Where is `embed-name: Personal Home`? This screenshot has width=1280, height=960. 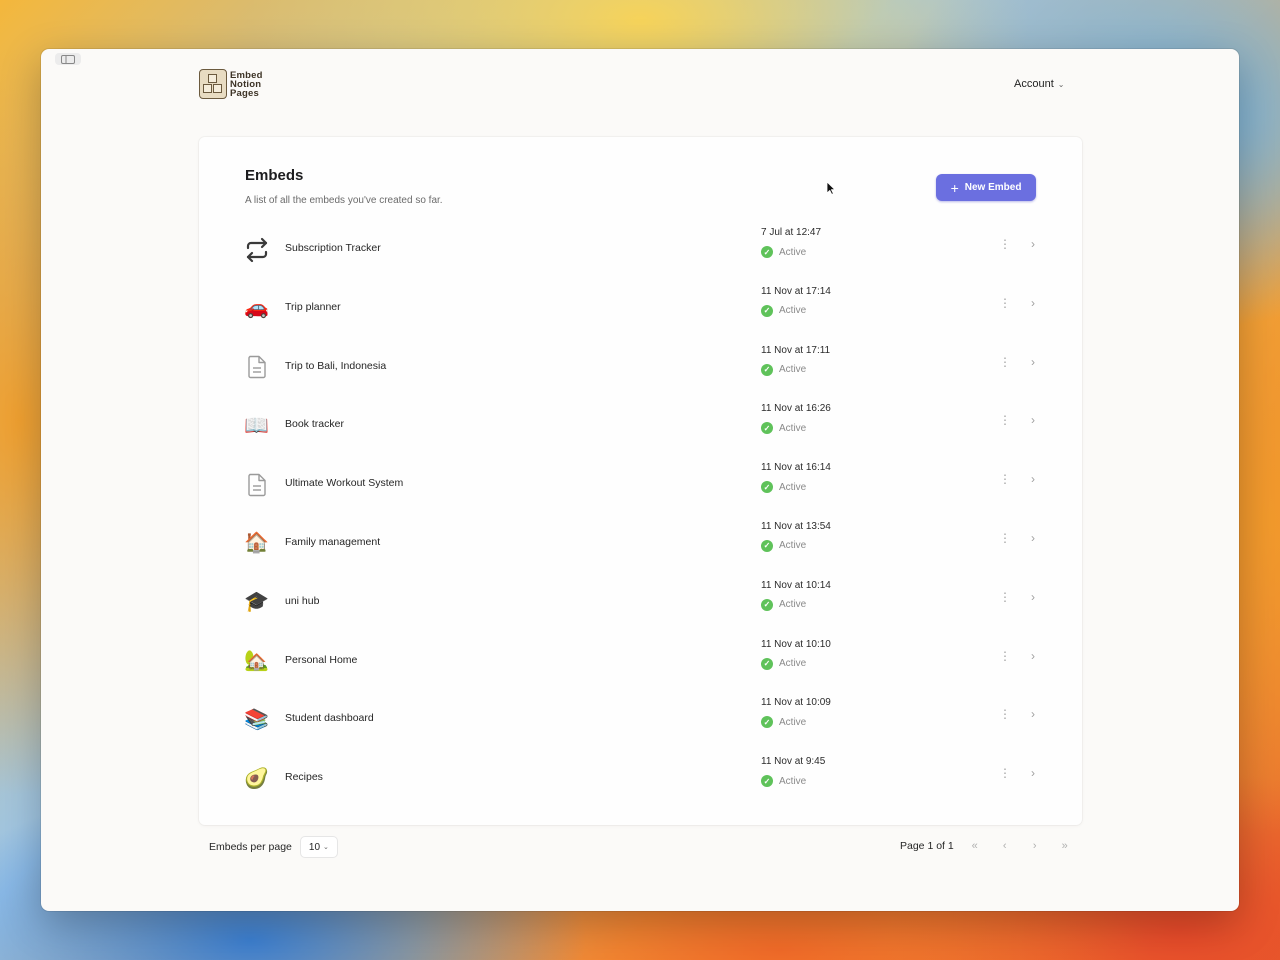
embed-name: Personal Home is located at coordinates (321, 659).